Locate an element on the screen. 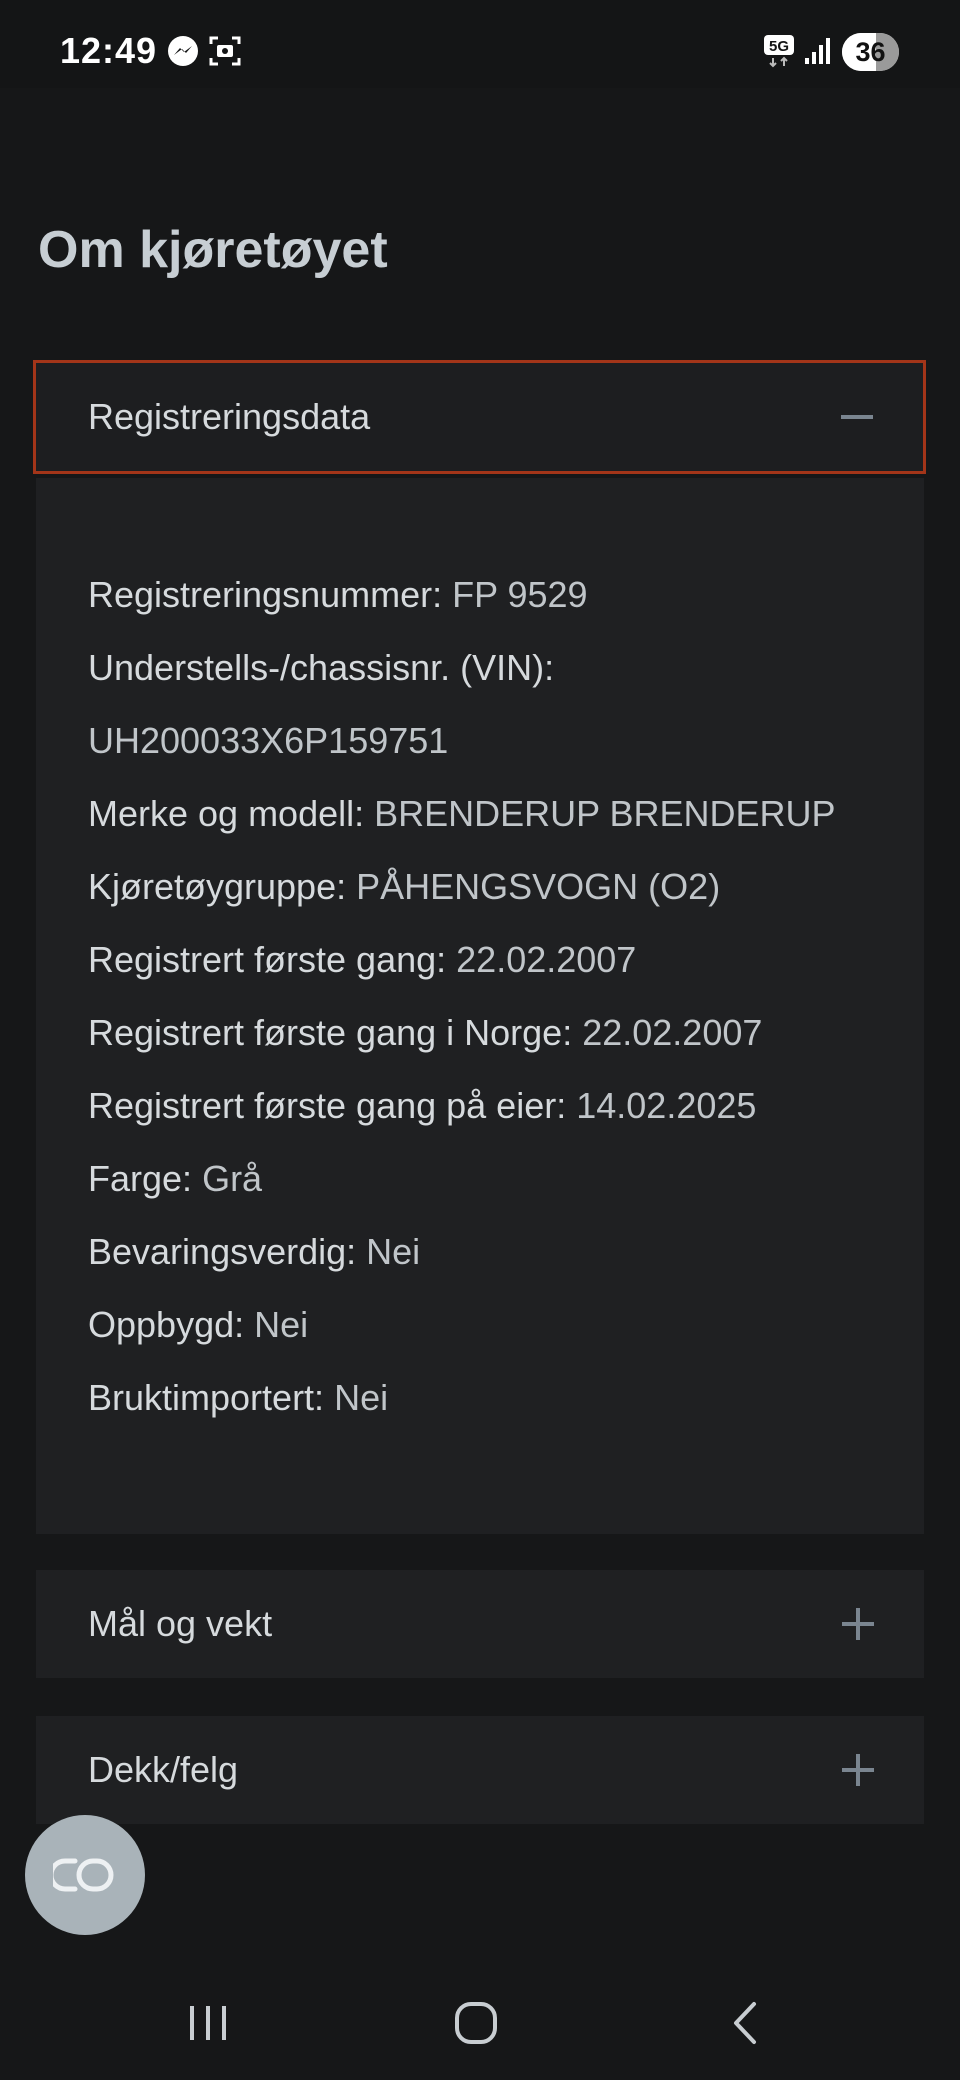 The width and height of the screenshot is (960, 2080). detail-row: Bruktimportert: Nei is located at coordinates (238, 1397).